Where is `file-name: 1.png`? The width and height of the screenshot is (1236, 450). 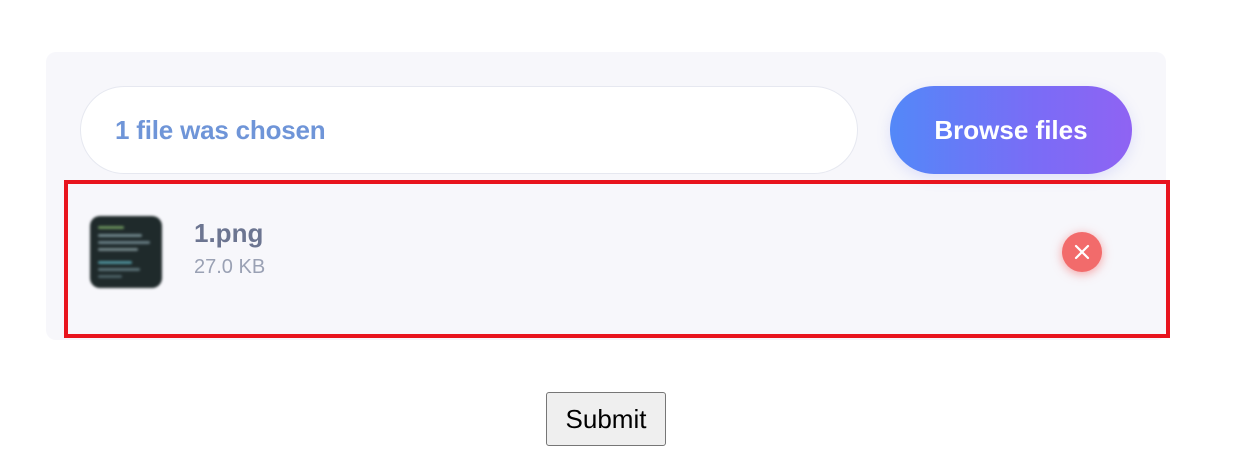 file-name: 1.png is located at coordinates (229, 233).